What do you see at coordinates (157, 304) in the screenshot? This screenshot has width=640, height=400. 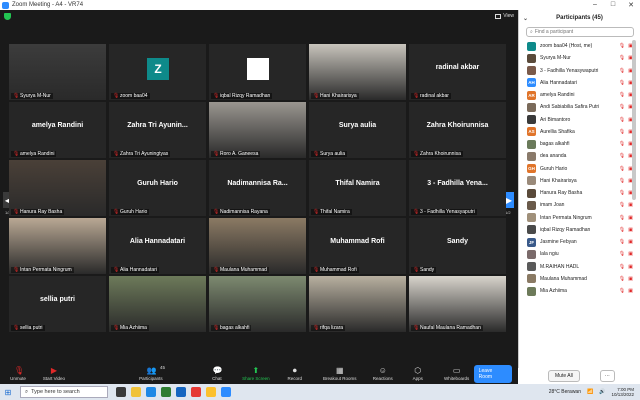 I see `video-tile: 🎙 Mia Azhiima` at bounding box center [157, 304].